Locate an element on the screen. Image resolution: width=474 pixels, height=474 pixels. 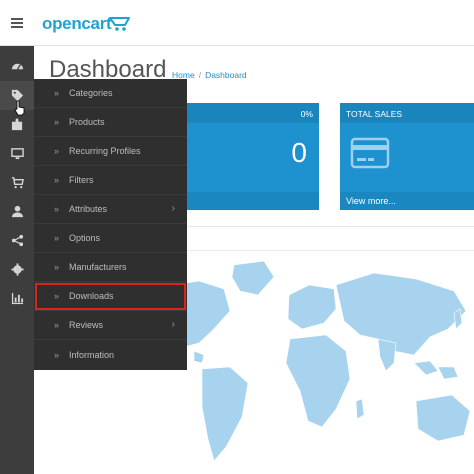
bar-chart-icon is located at coordinates (17, 298).